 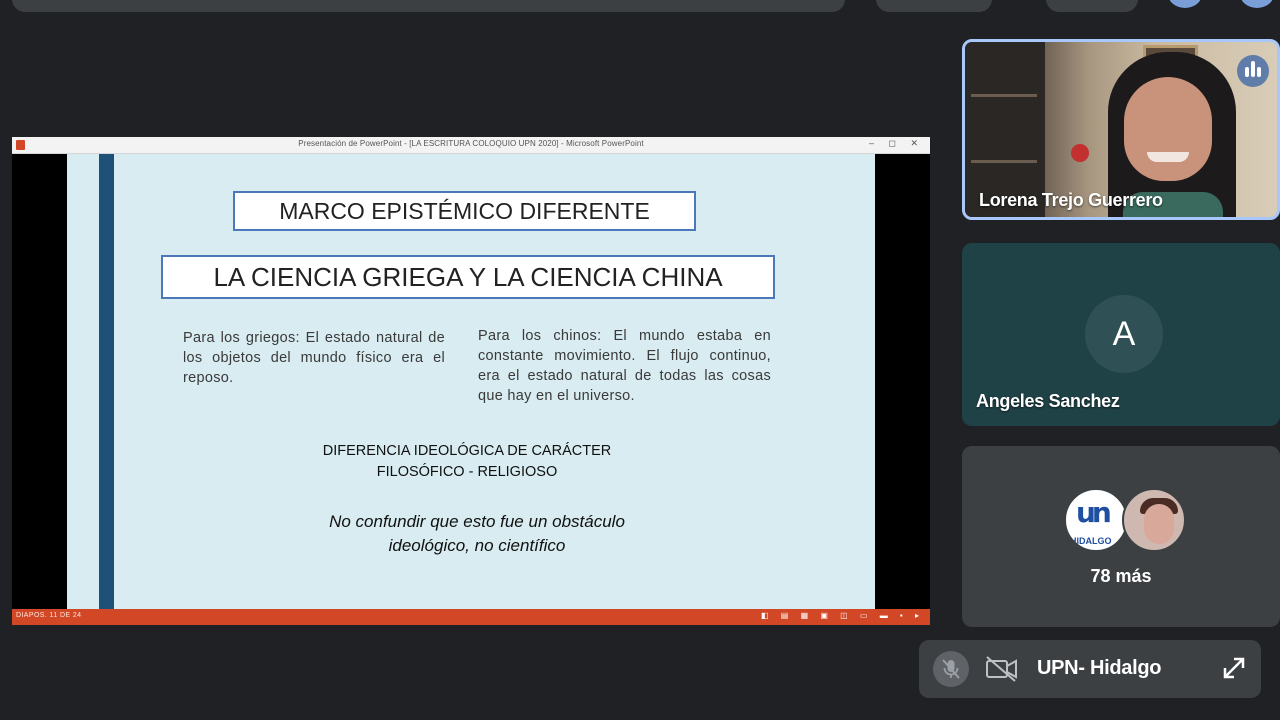 I want to click on participant-tile-avatar: A Angeles Sanchez, so click(x=1121, y=334).